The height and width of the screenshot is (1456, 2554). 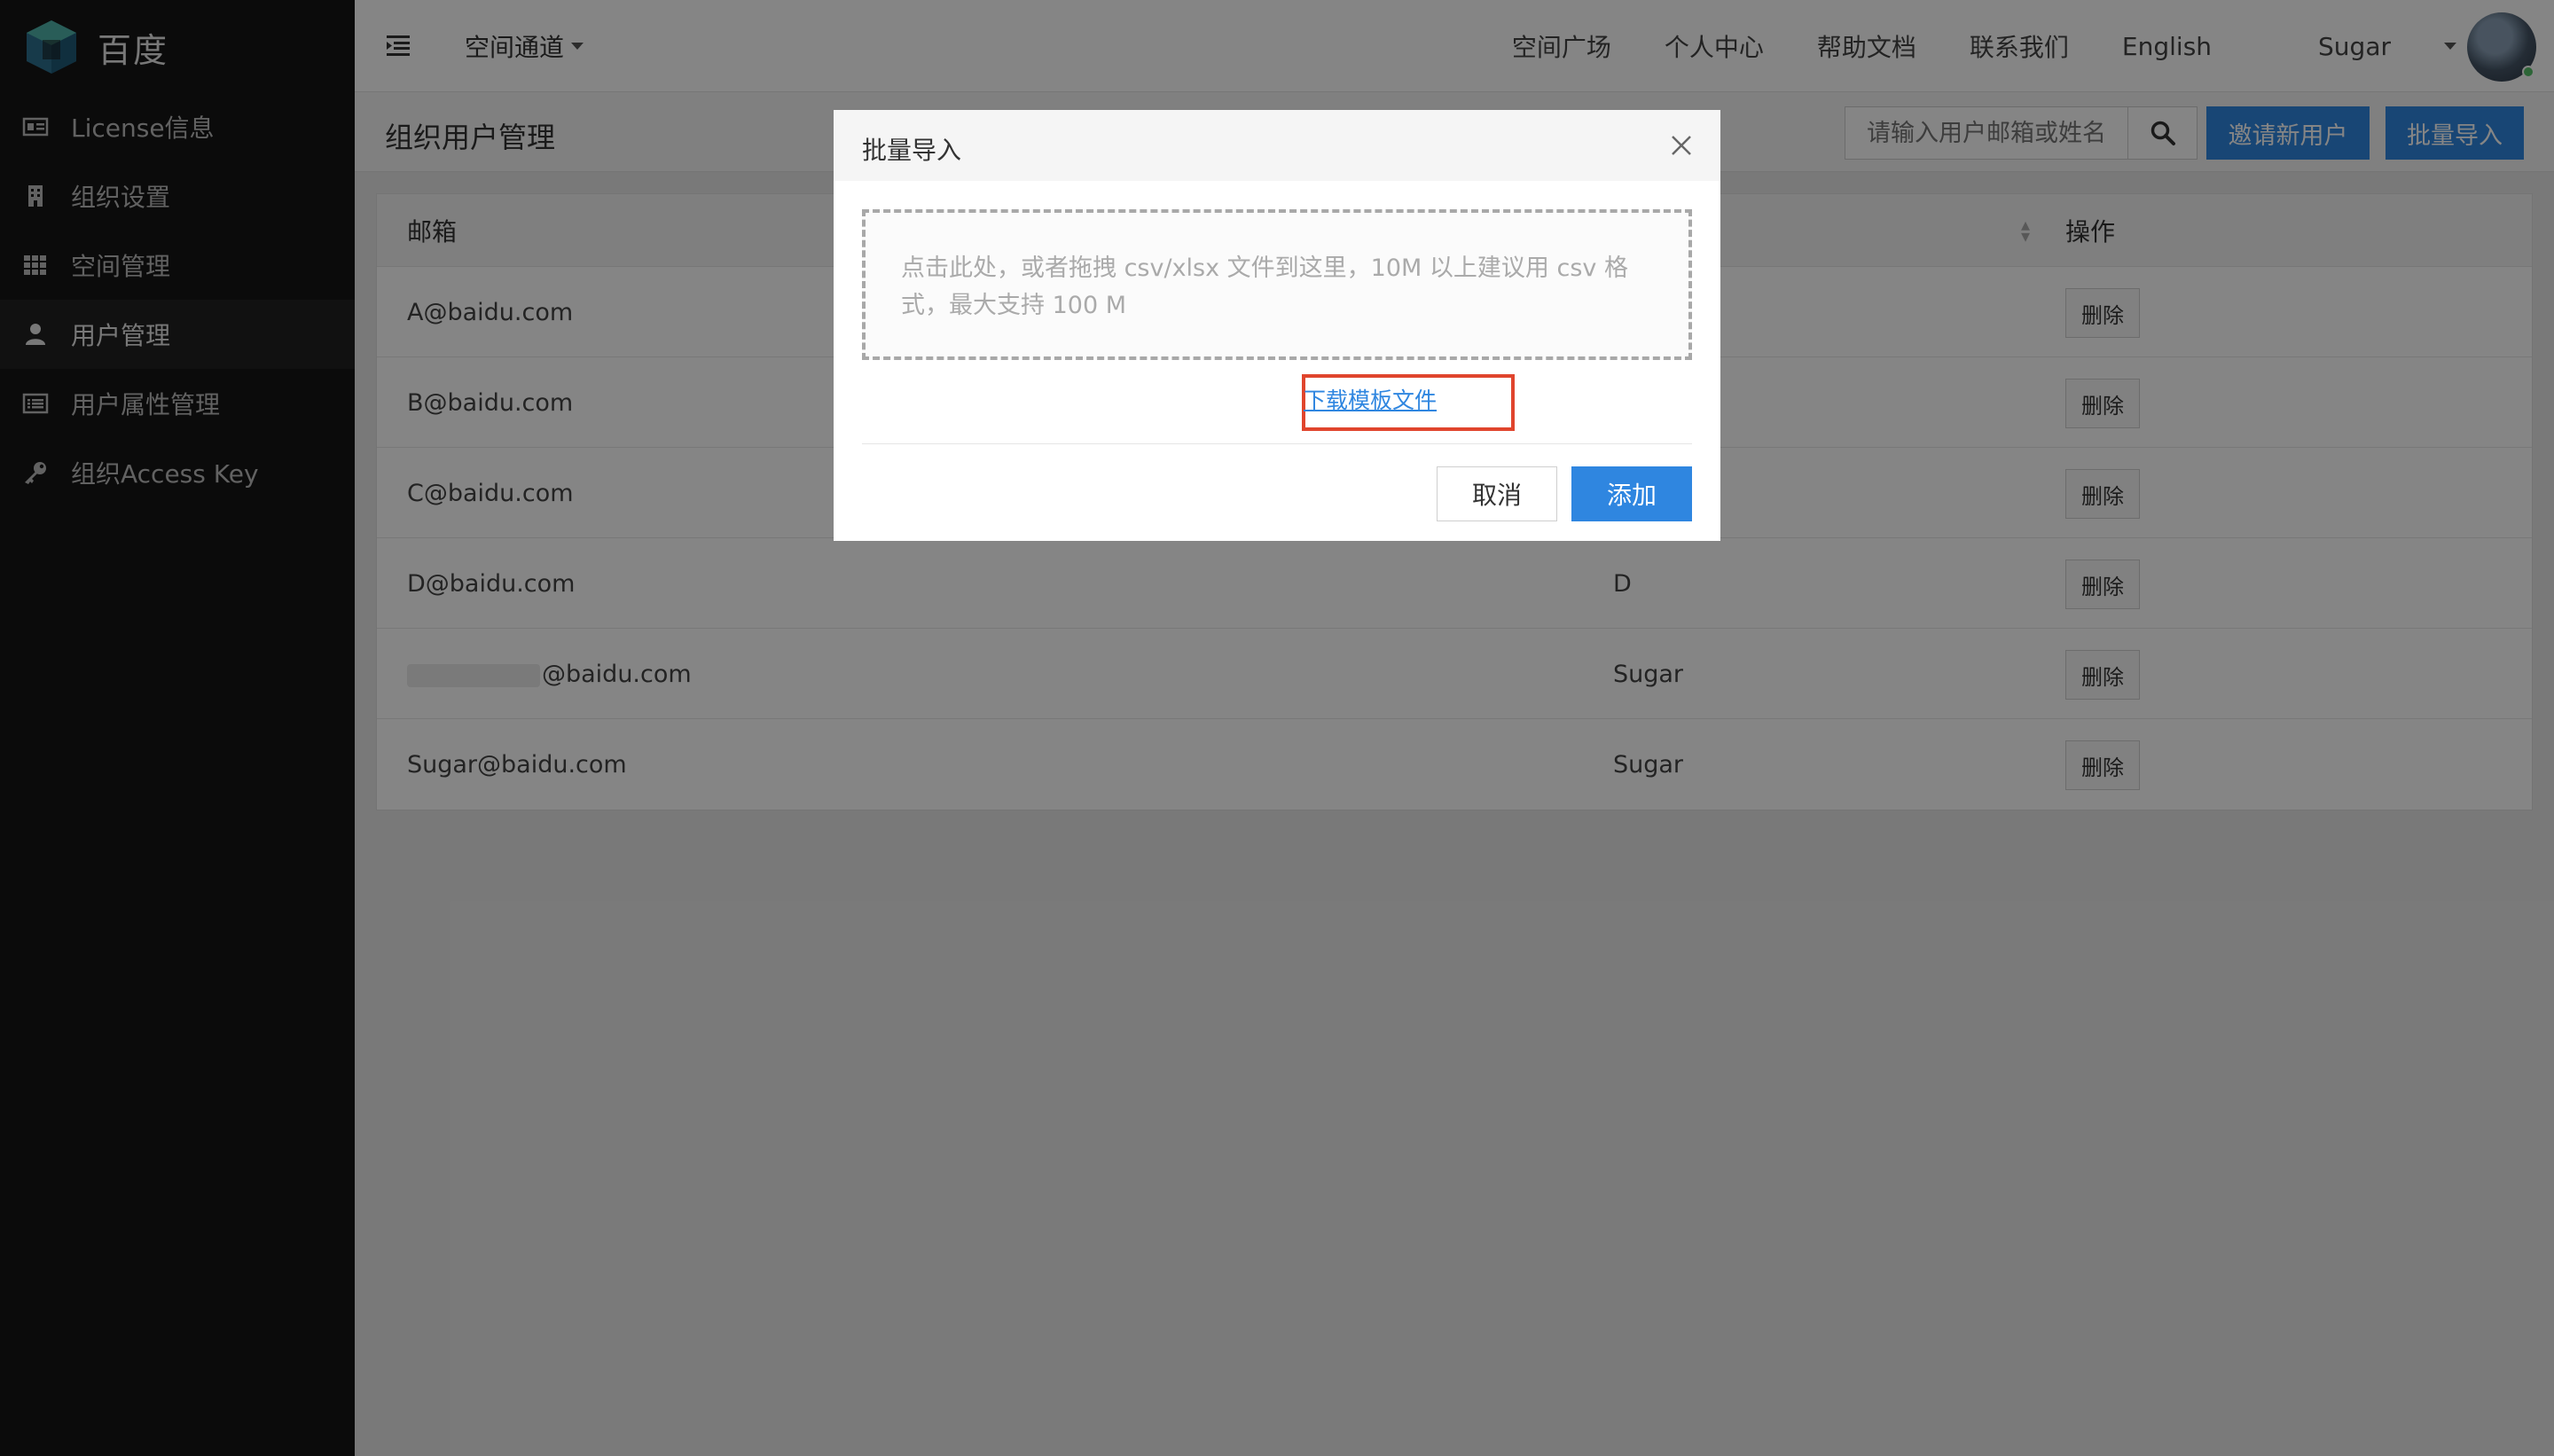 I want to click on add-button: 添加, so click(x=1631, y=493).